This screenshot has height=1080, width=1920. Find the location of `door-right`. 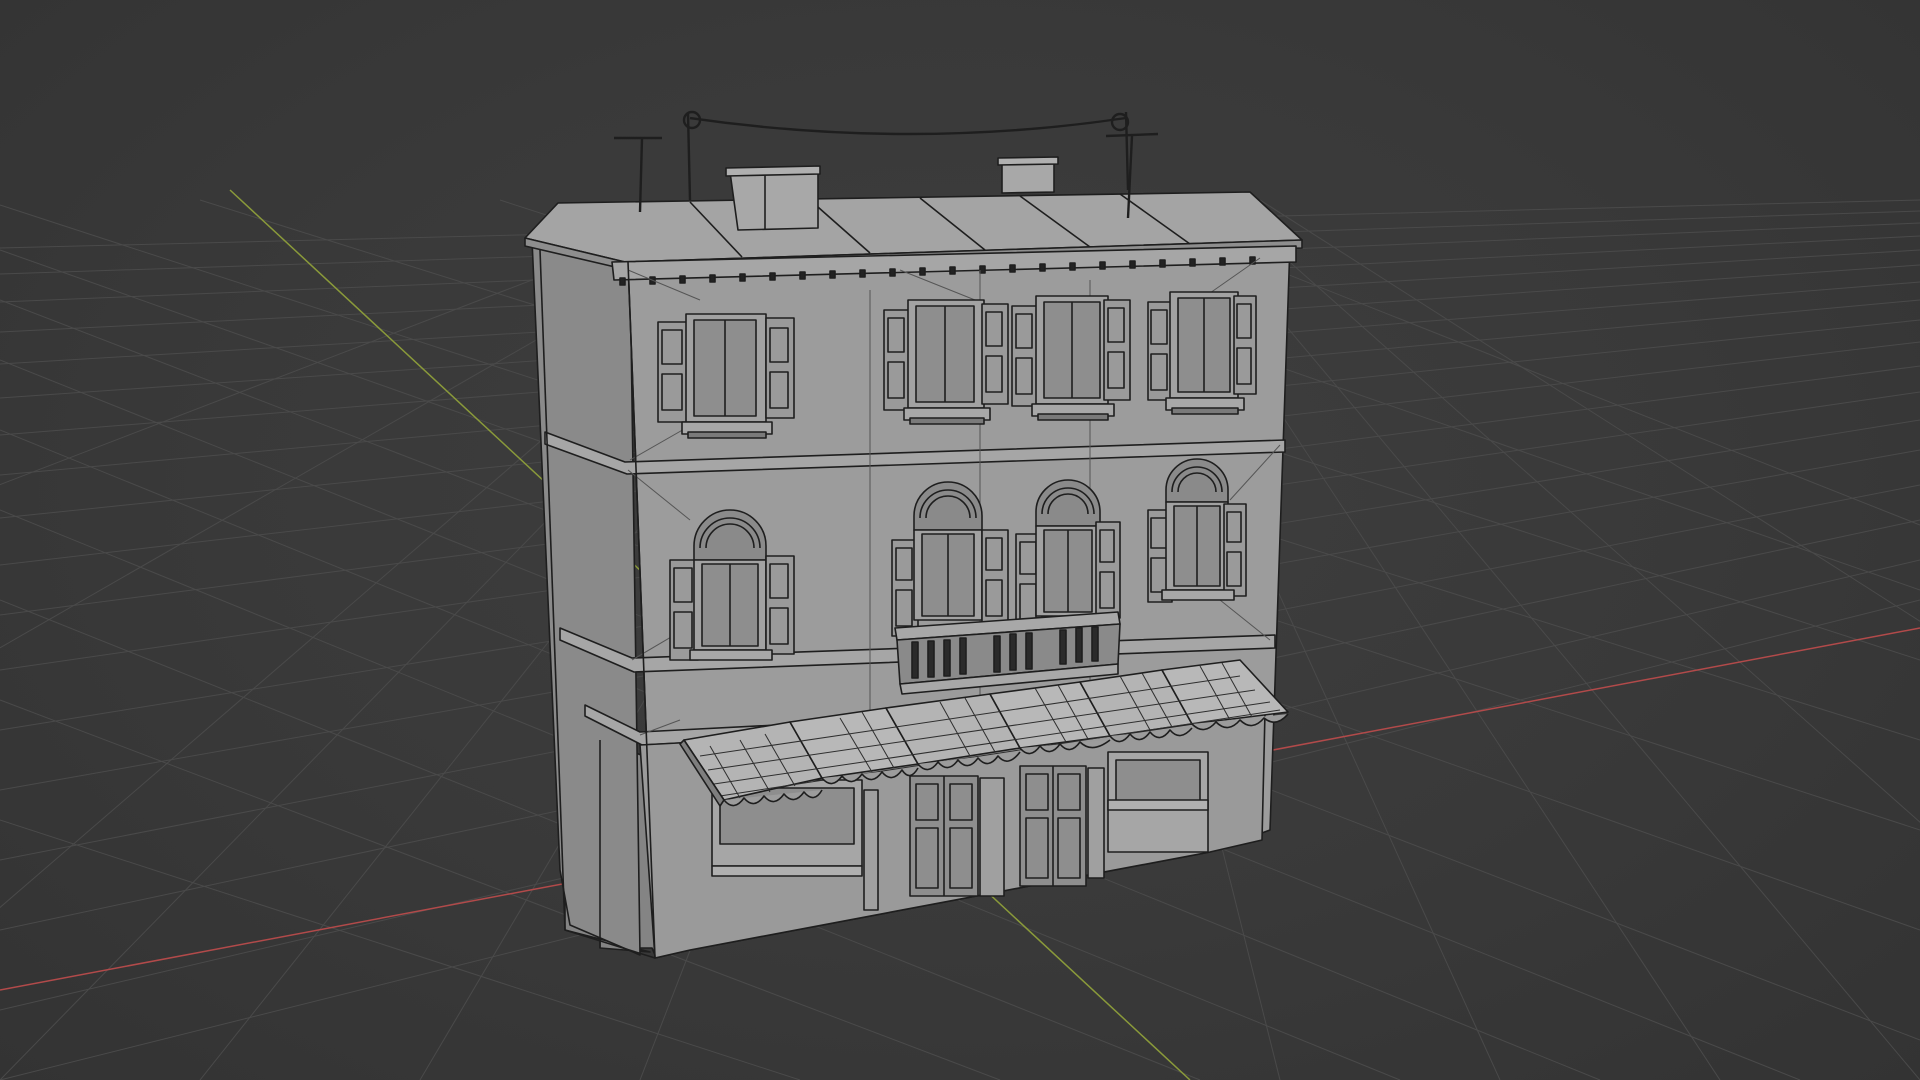

door-right is located at coordinates (1053, 826).